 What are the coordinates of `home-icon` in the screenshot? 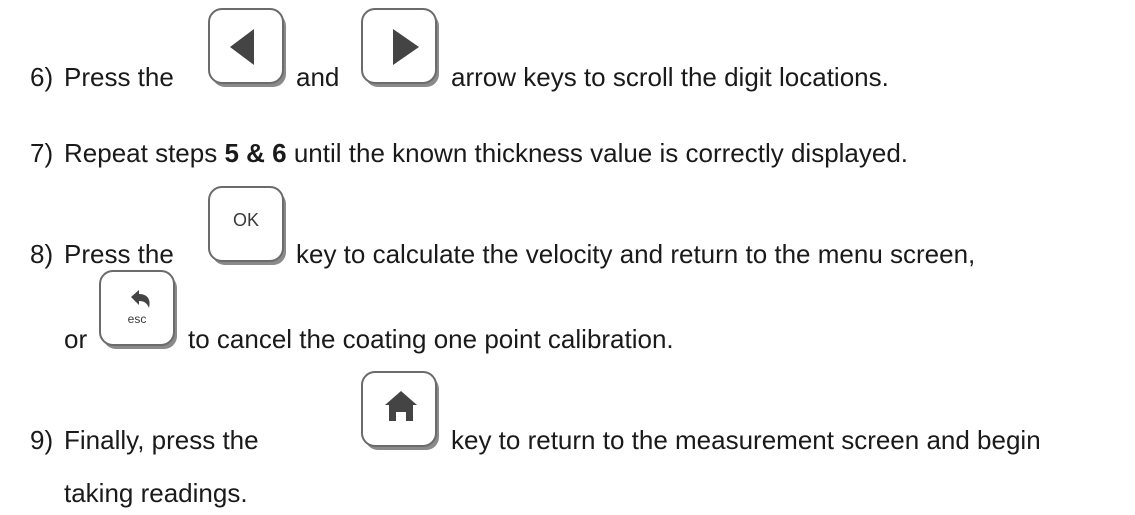 It's located at (401, 406).